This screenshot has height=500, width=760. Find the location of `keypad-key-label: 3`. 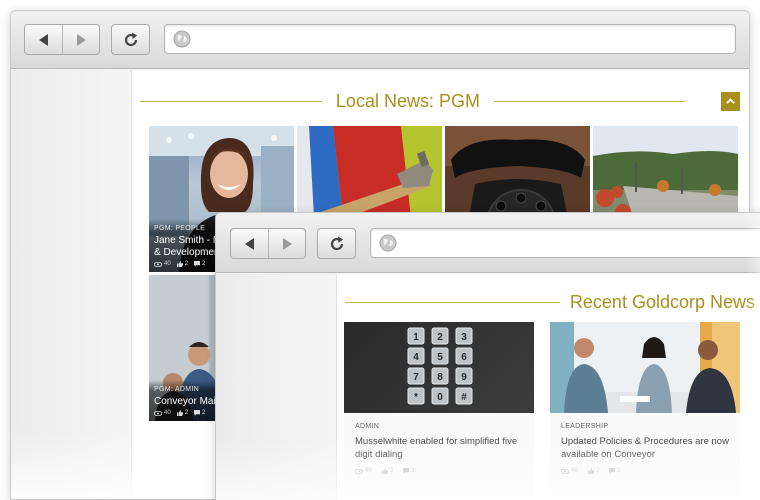

keypad-key-label: 3 is located at coordinates (464, 337).